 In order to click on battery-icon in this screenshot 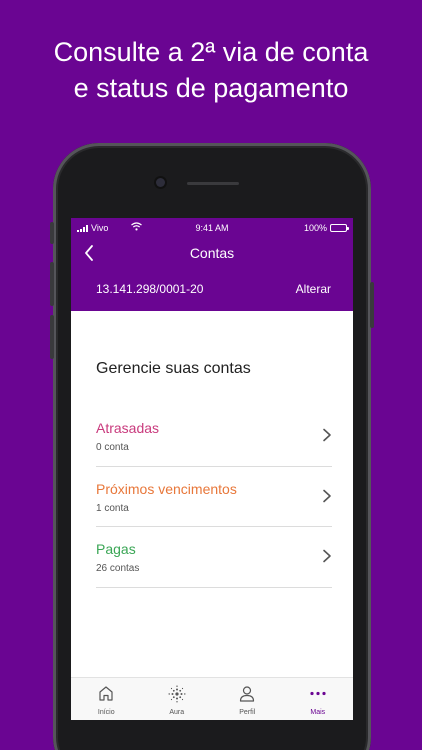, I will do `click(339, 228)`.